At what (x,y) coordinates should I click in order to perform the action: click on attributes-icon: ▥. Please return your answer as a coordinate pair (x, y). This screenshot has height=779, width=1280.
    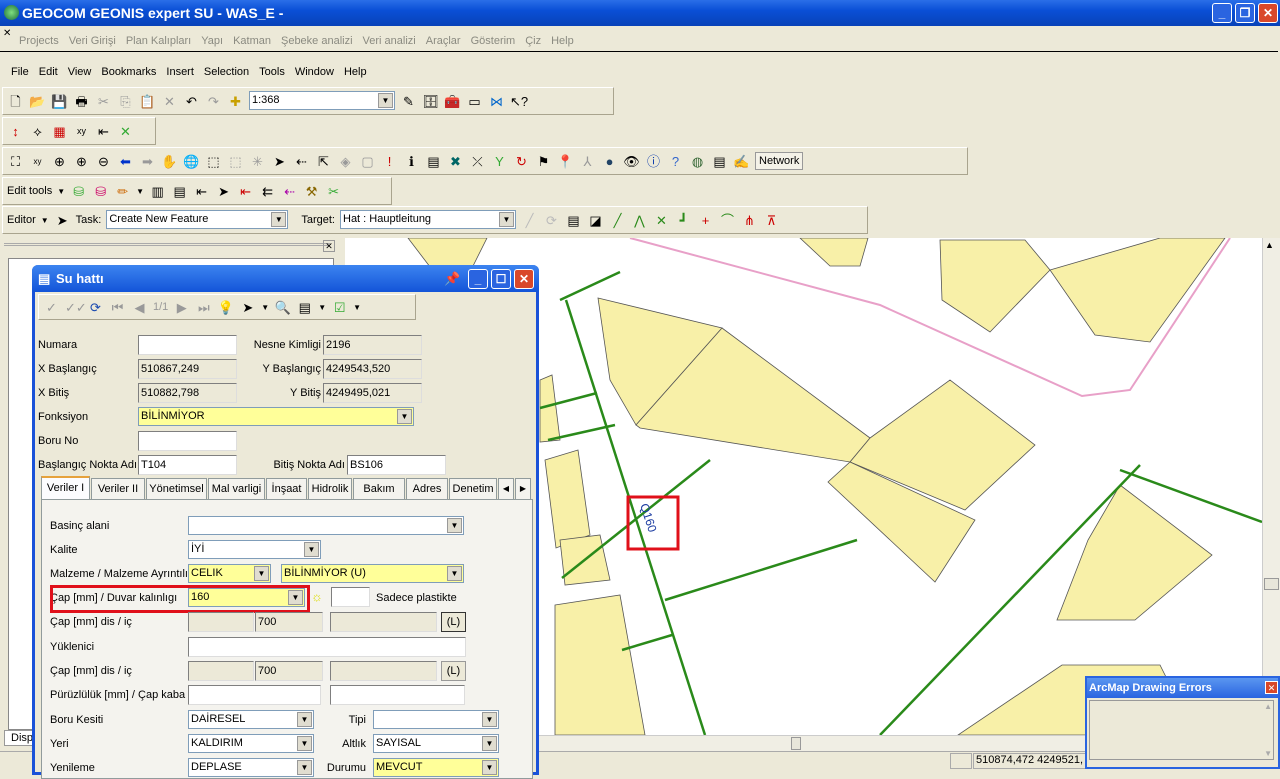
    Looking at the image, I should click on (157, 191).